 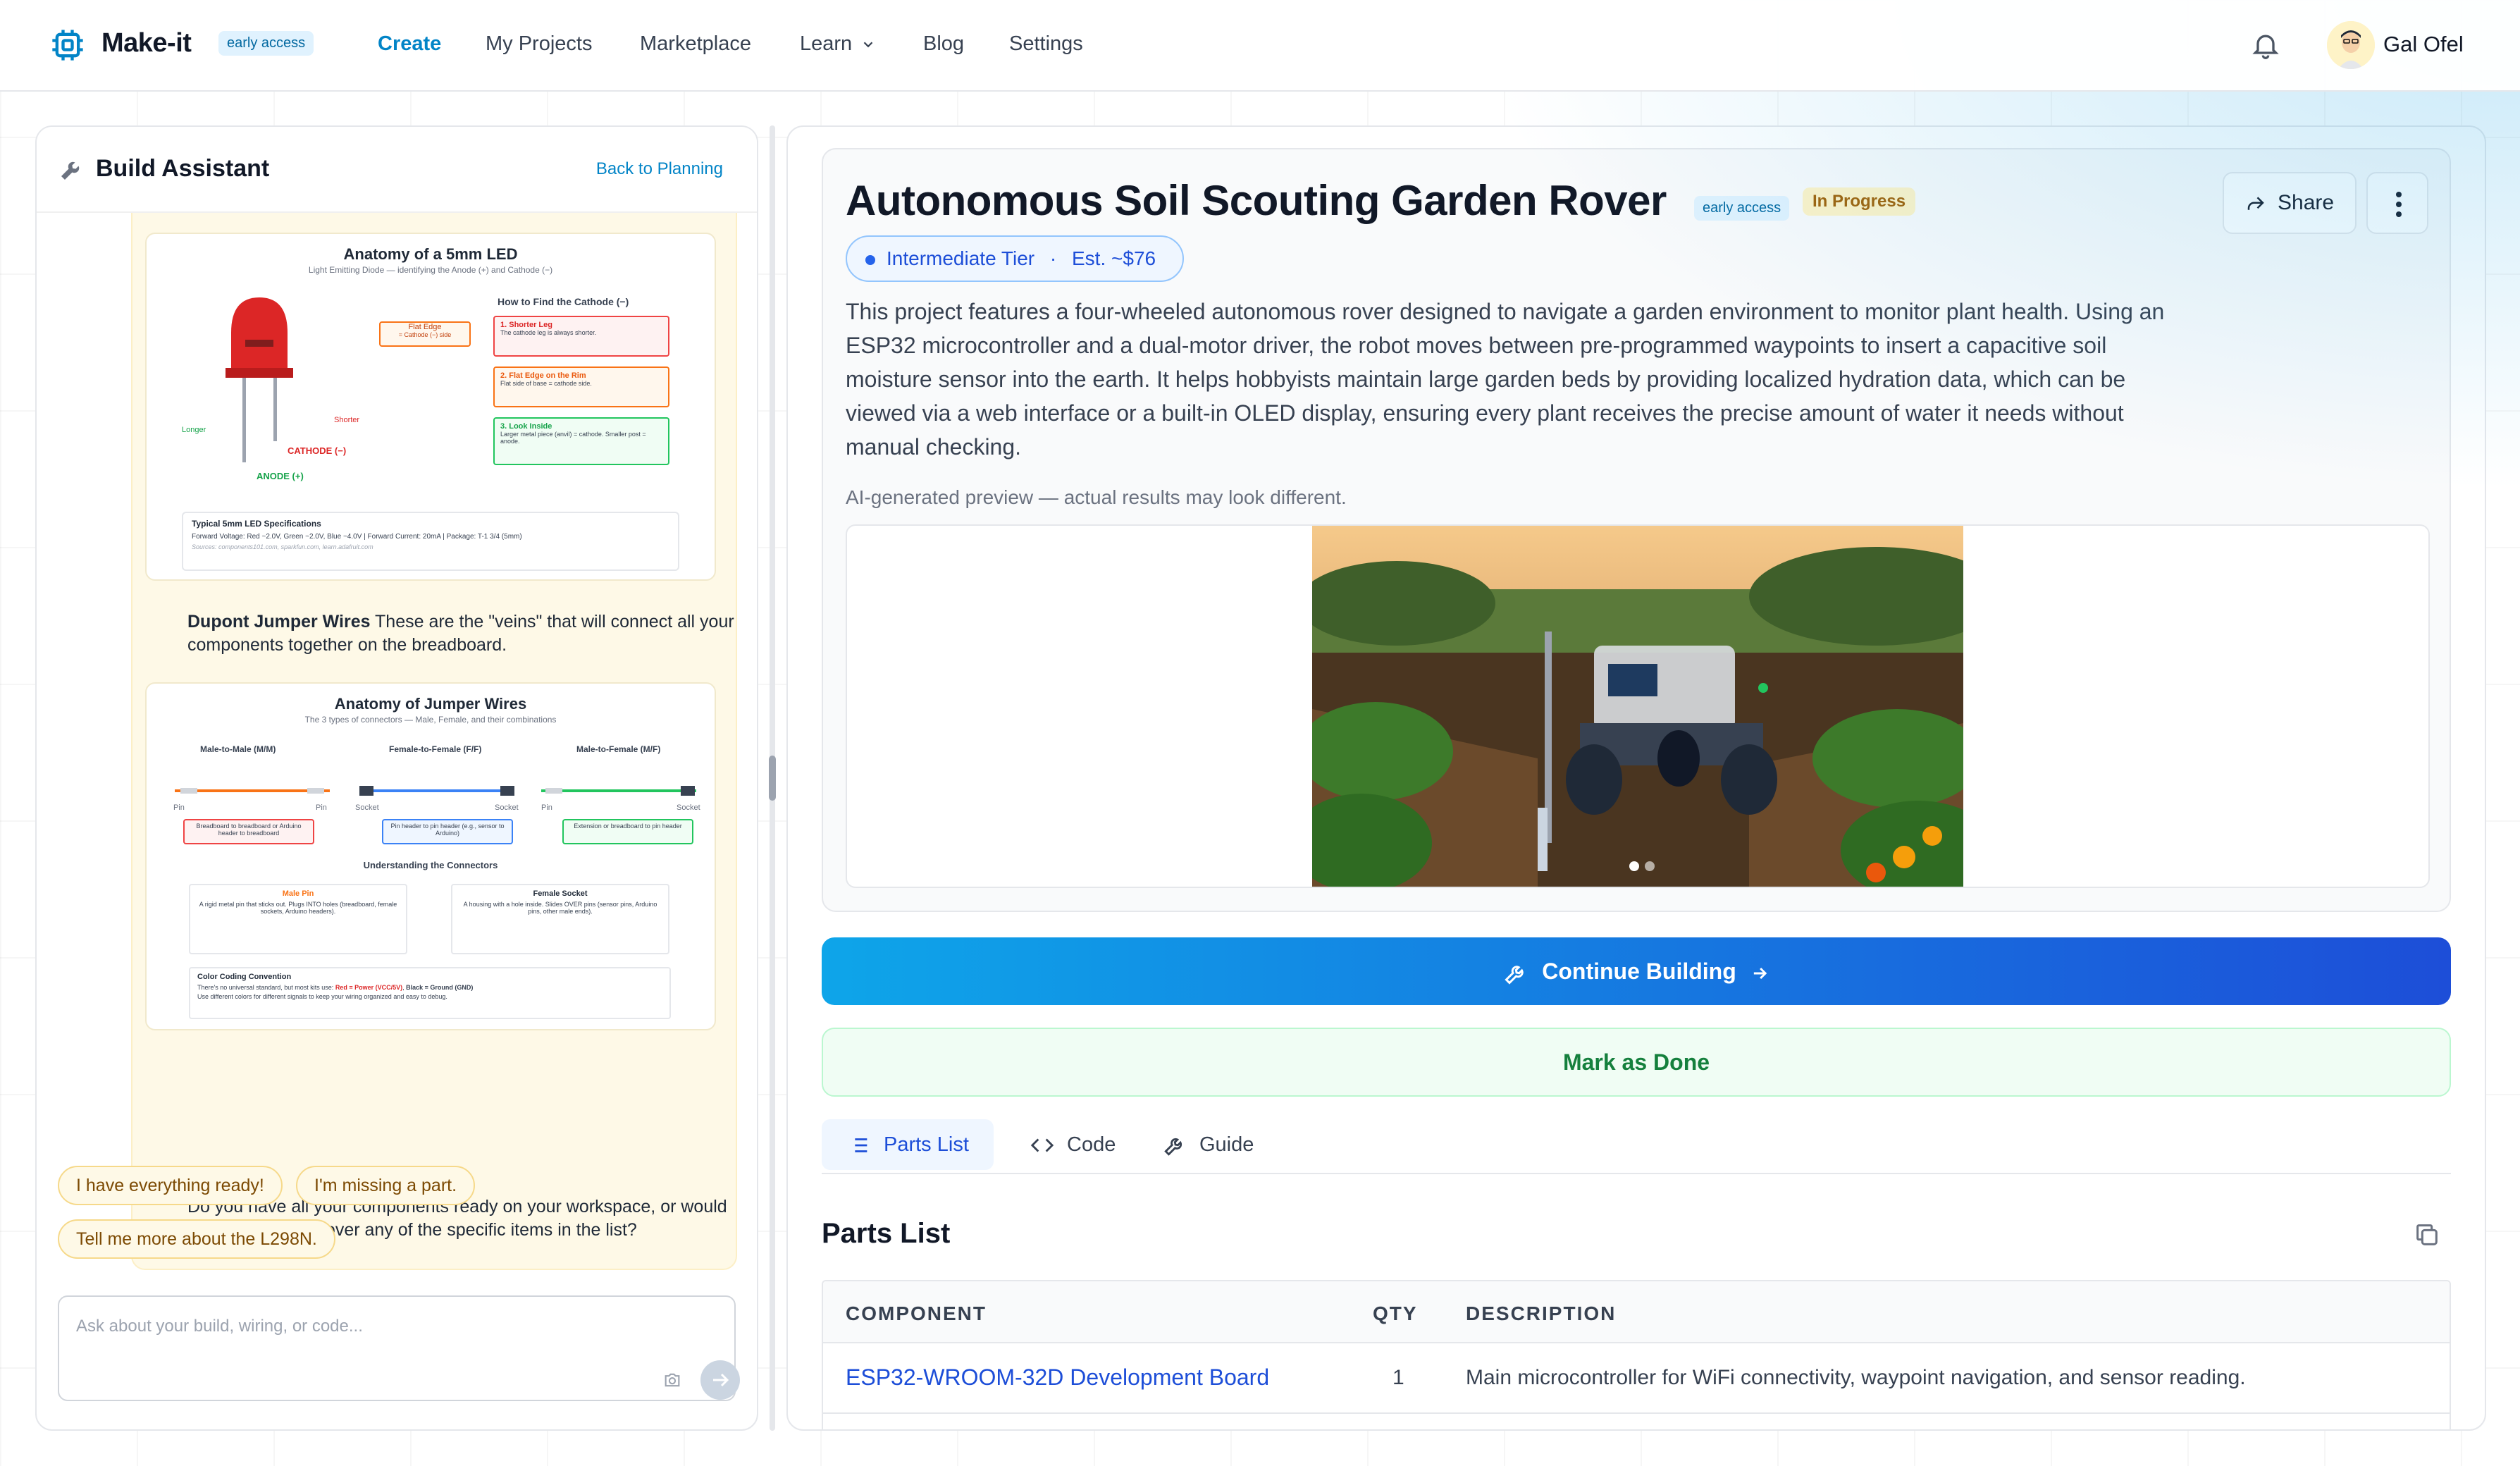 What do you see at coordinates (1204, 1144) in the screenshot?
I see `tab-guide: Guide` at bounding box center [1204, 1144].